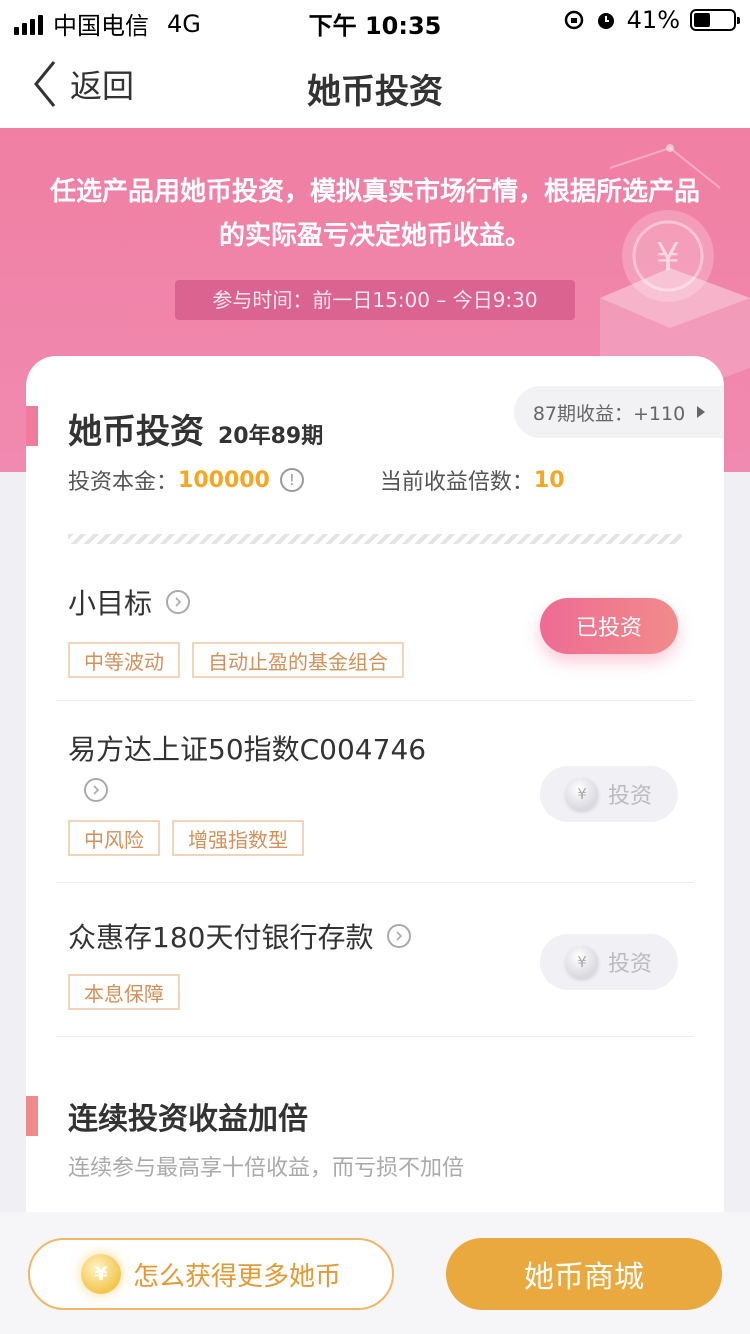  I want to click on bottom-bar: ¥ 怎么获得更多她币 她币商城, so click(375, 1273).